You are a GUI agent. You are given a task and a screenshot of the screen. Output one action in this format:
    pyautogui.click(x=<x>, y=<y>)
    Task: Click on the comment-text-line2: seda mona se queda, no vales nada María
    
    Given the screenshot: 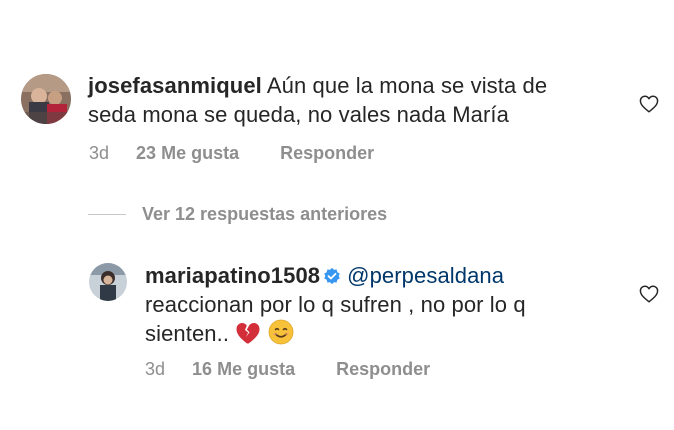 What is the action you would take?
    pyautogui.click(x=298, y=114)
    